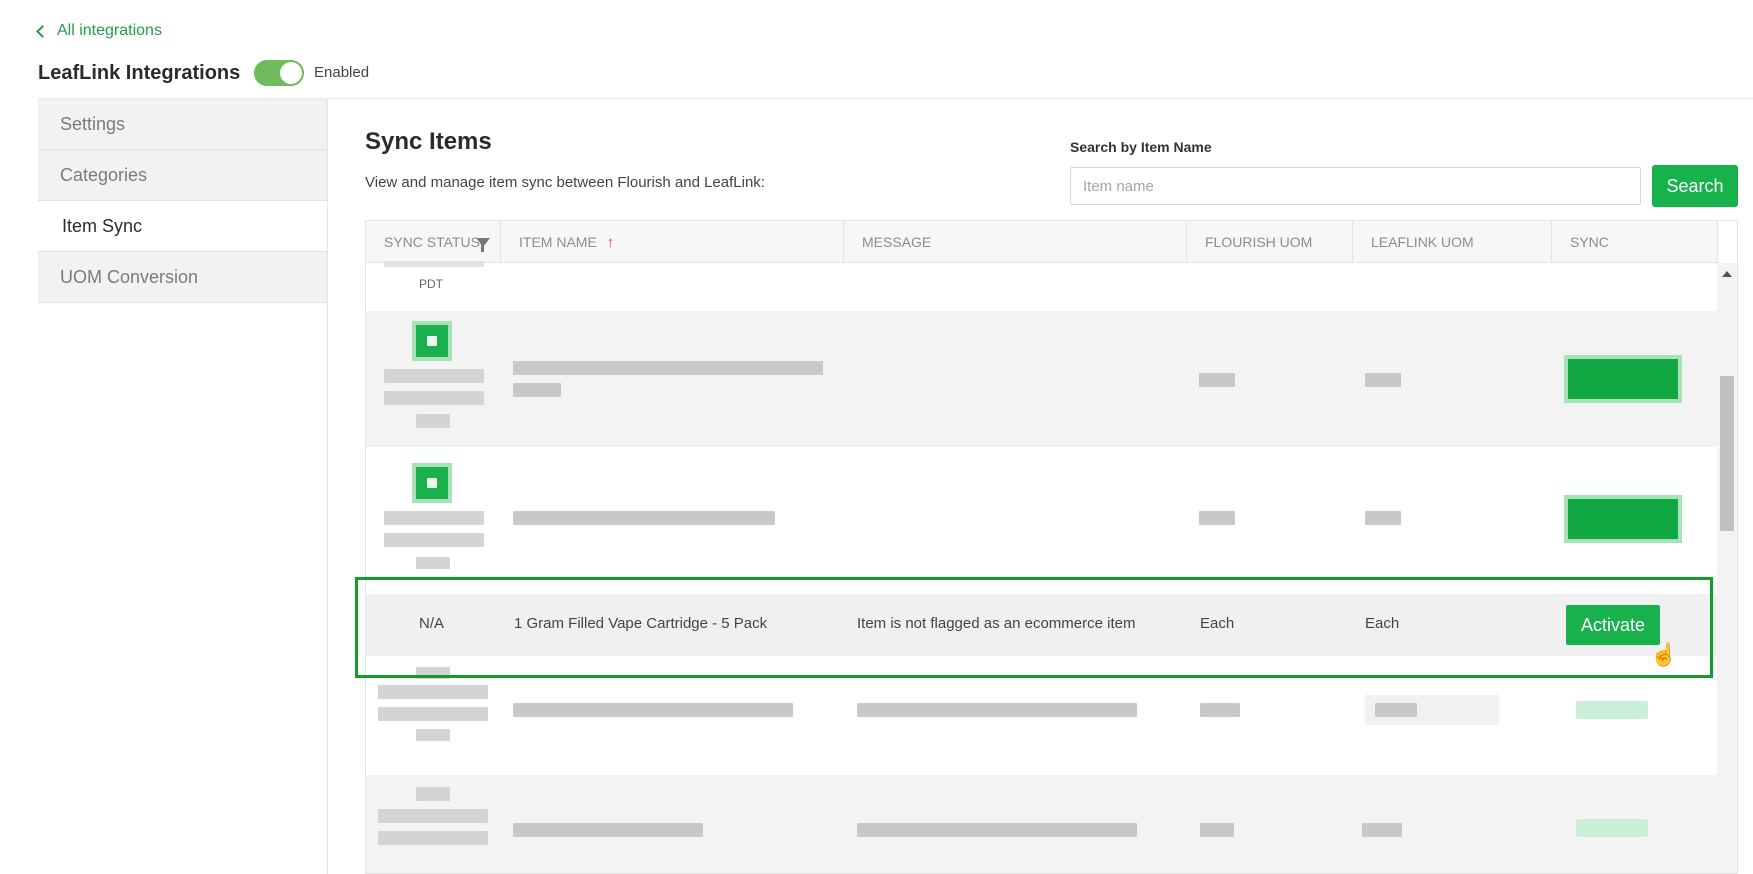 This screenshot has height=874, width=1753. I want to click on enabled-toggle, so click(279, 73).